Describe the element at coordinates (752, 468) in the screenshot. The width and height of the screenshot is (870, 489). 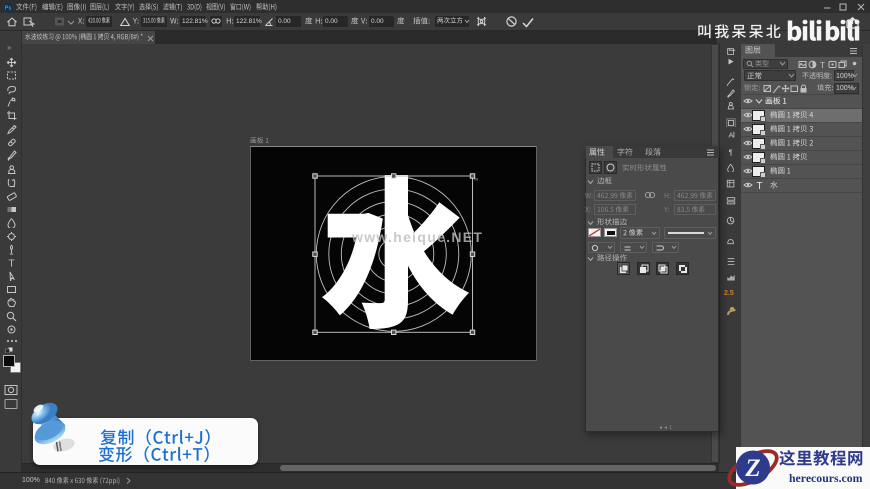
I see `svg-text: Z` at that location.